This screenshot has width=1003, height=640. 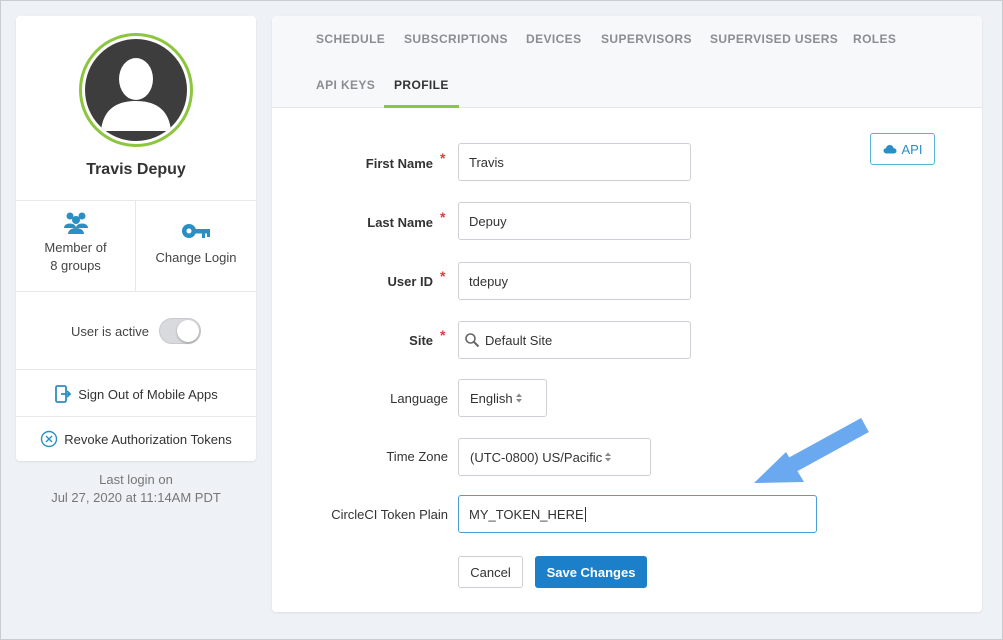 What do you see at coordinates (585, 514) in the screenshot?
I see `text-cursor` at bounding box center [585, 514].